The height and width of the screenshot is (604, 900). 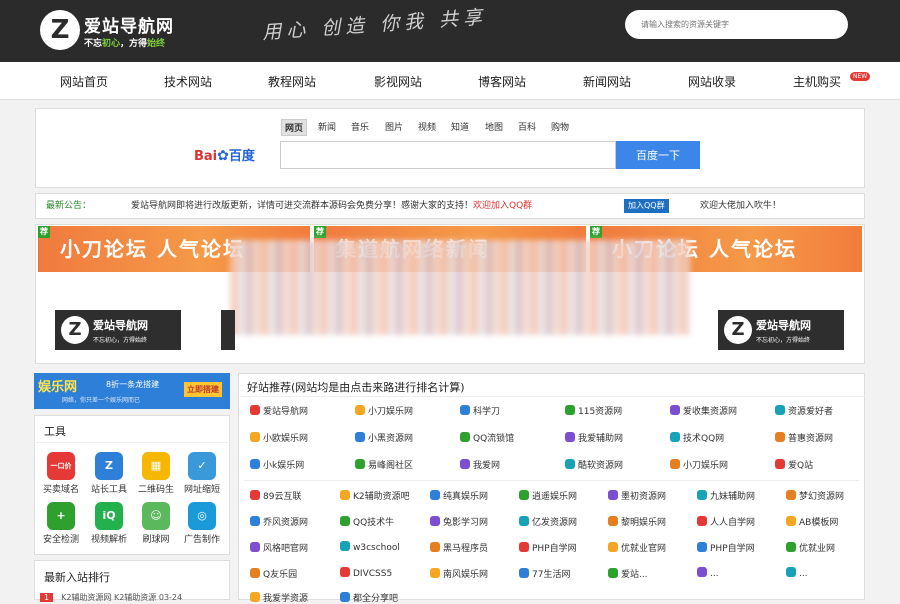 I want to click on site-link: 资源爱好者, so click(x=804, y=410).